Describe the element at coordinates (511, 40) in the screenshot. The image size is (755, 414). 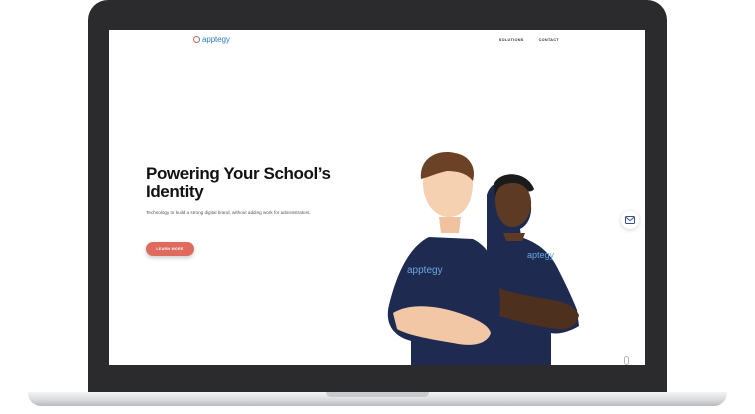
I see `nav-link-solutions: SOLUTIONS` at that location.